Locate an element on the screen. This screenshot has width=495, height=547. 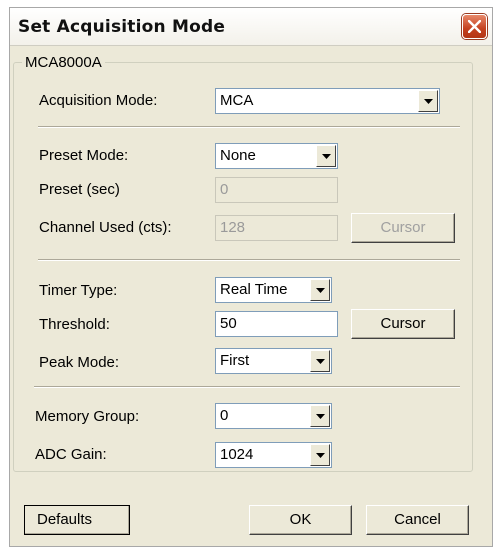
preset-mode-value: None is located at coordinates (238, 155).